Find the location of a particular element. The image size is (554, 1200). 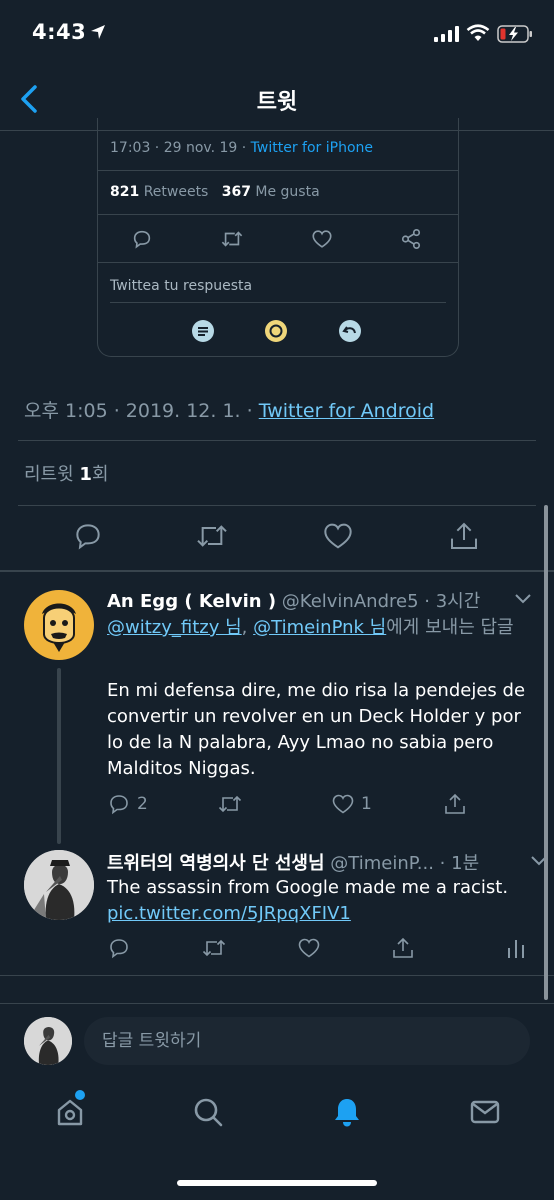

clock: 4:43 is located at coordinates (59, 32).